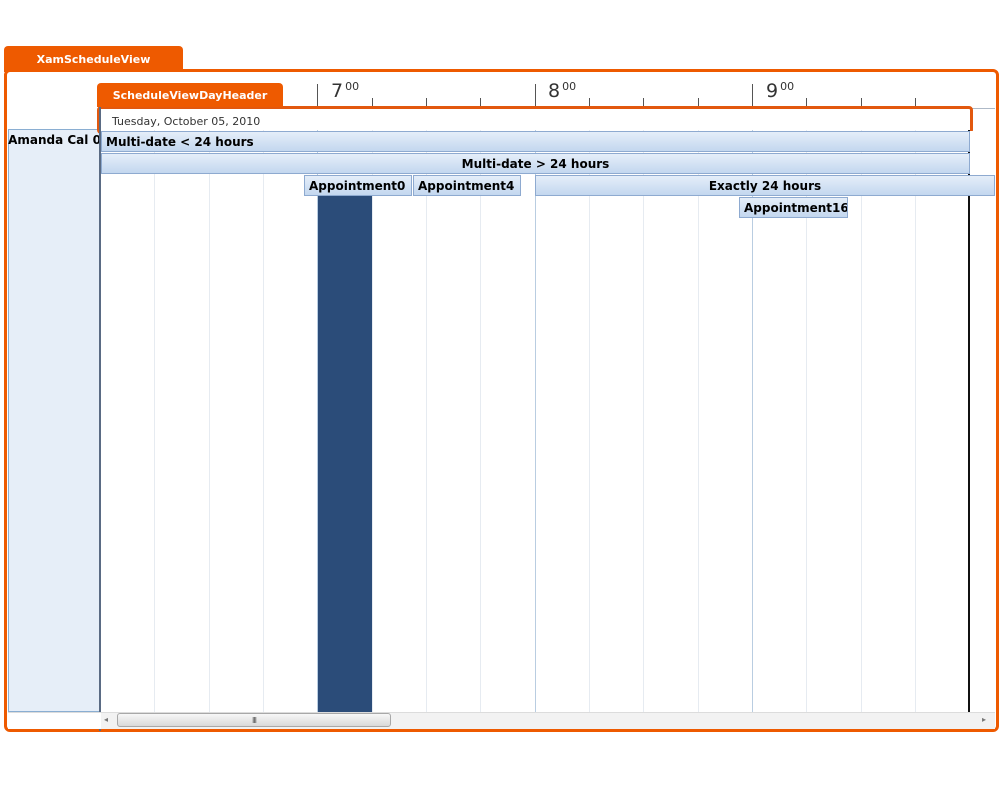 The width and height of the screenshot is (1000, 800). What do you see at coordinates (772, 91) in the screenshot?
I see `hour-value: 9` at bounding box center [772, 91].